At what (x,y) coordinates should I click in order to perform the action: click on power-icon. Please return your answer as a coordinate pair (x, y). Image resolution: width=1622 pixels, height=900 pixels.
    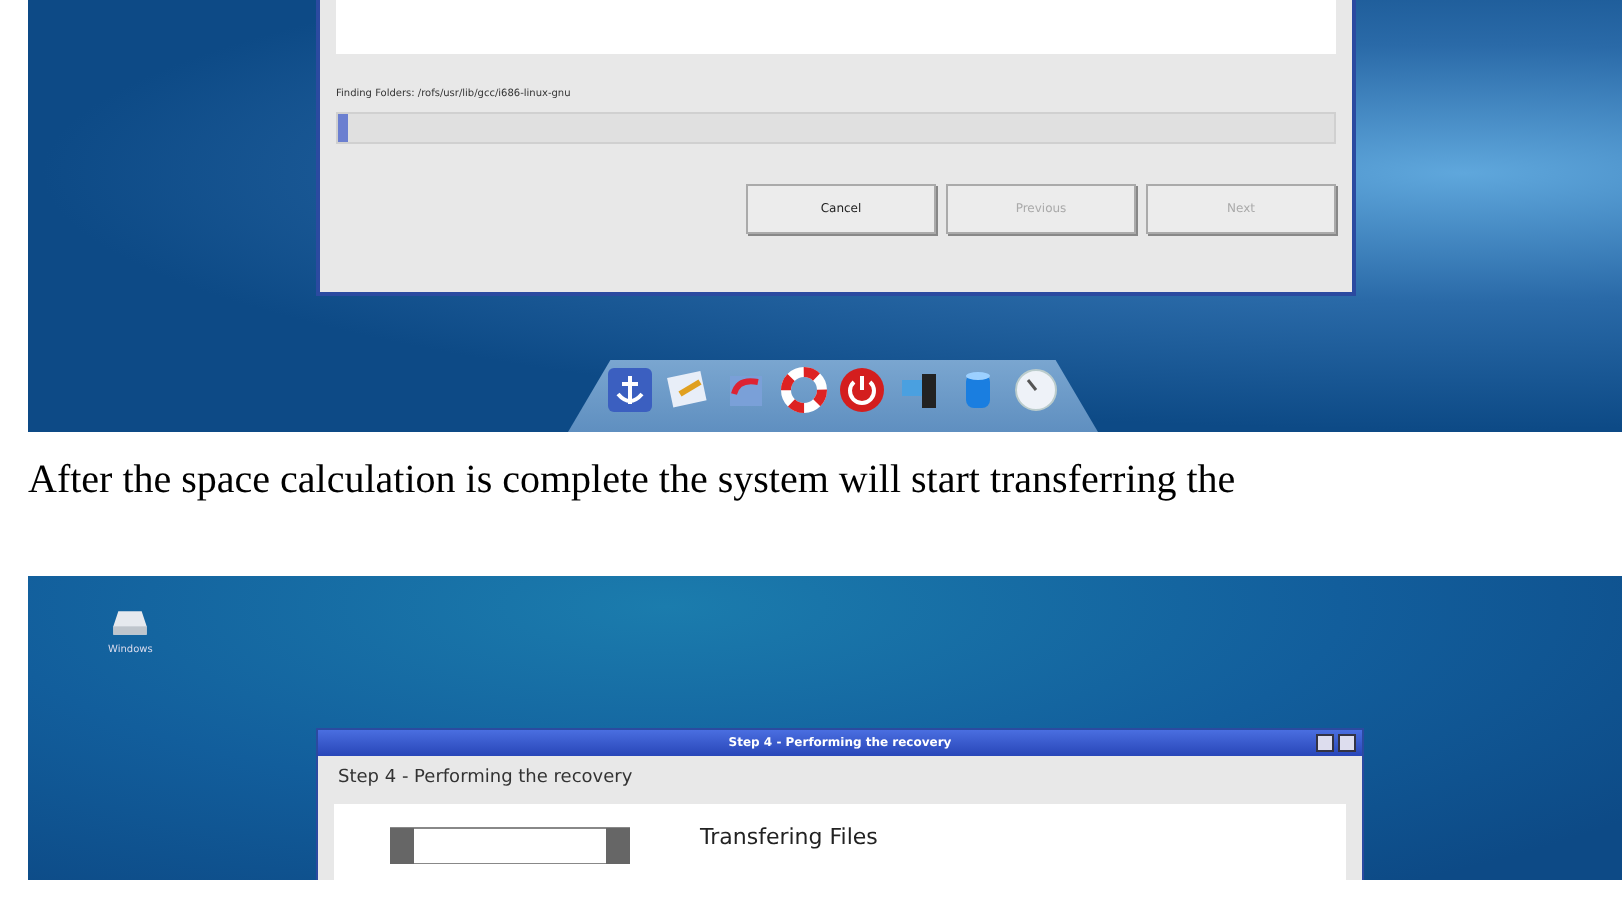
    Looking at the image, I should click on (862, 390).